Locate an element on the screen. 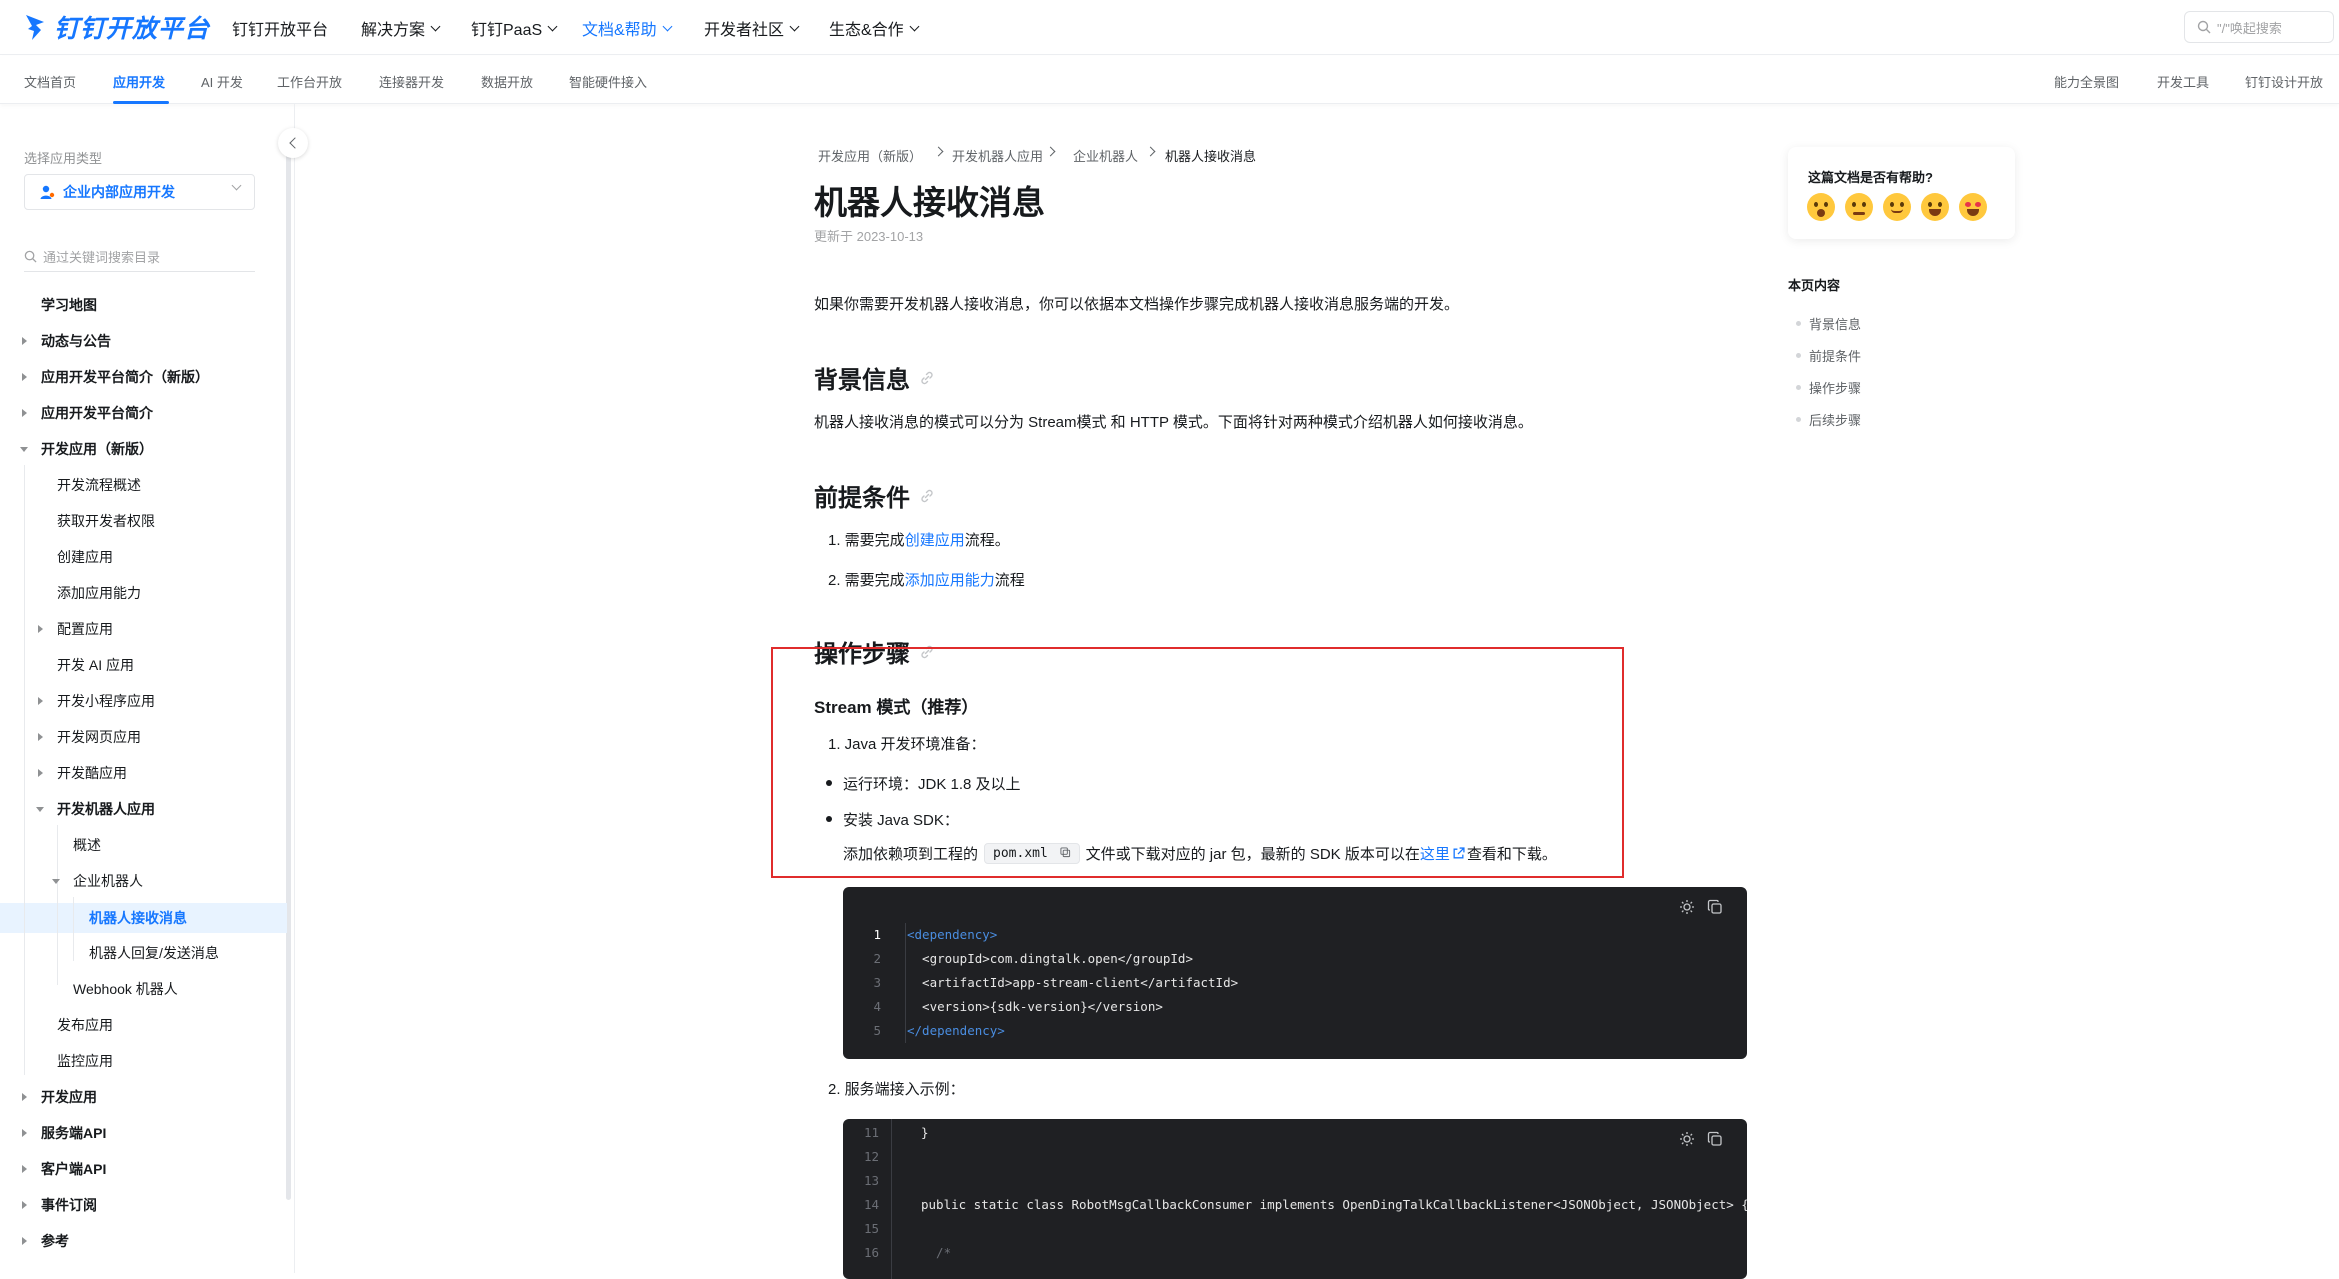  sidebar-item-learning-map: 学习地图 is located at coordinates (69, 305).